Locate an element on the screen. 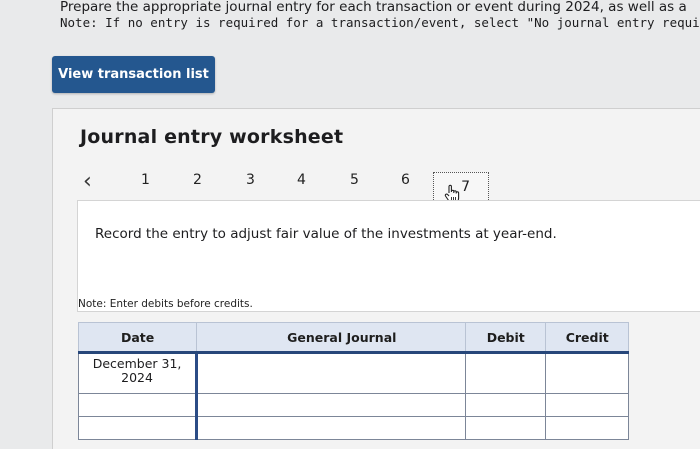  table-row: December 31, 2024 is located at coordinates (353, 373).